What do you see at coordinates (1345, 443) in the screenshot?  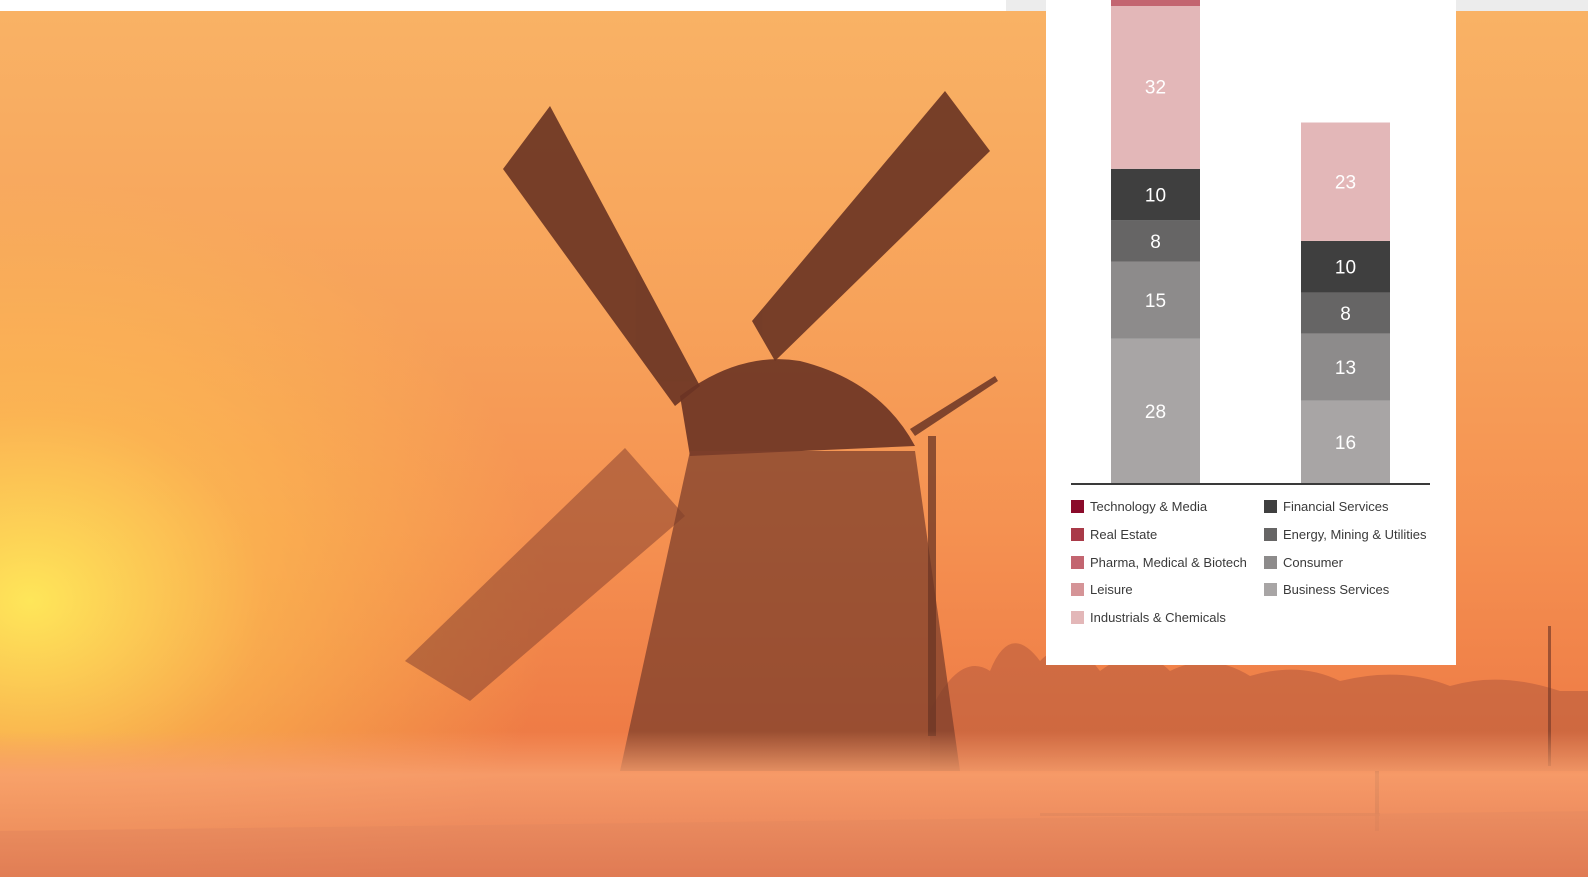 I see `data-label-business-services-2: 16` at bounding box center [1345, 443].